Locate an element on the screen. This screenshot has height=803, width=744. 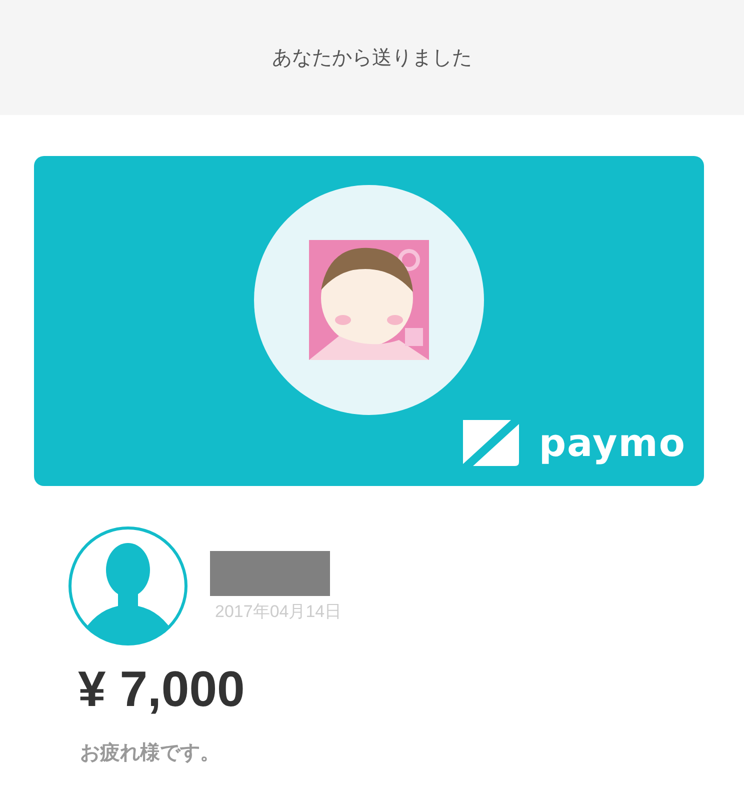
avatar-icon is located at coordinates (128, 586).